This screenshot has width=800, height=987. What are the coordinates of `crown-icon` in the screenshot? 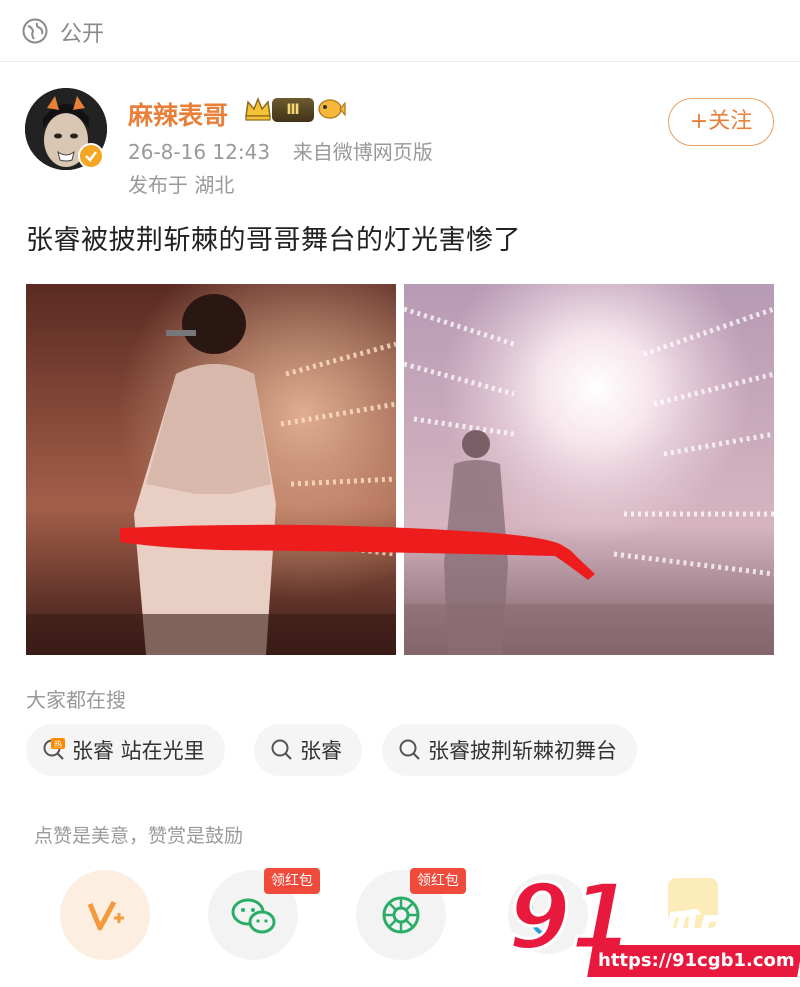 It's located at (258, 108).